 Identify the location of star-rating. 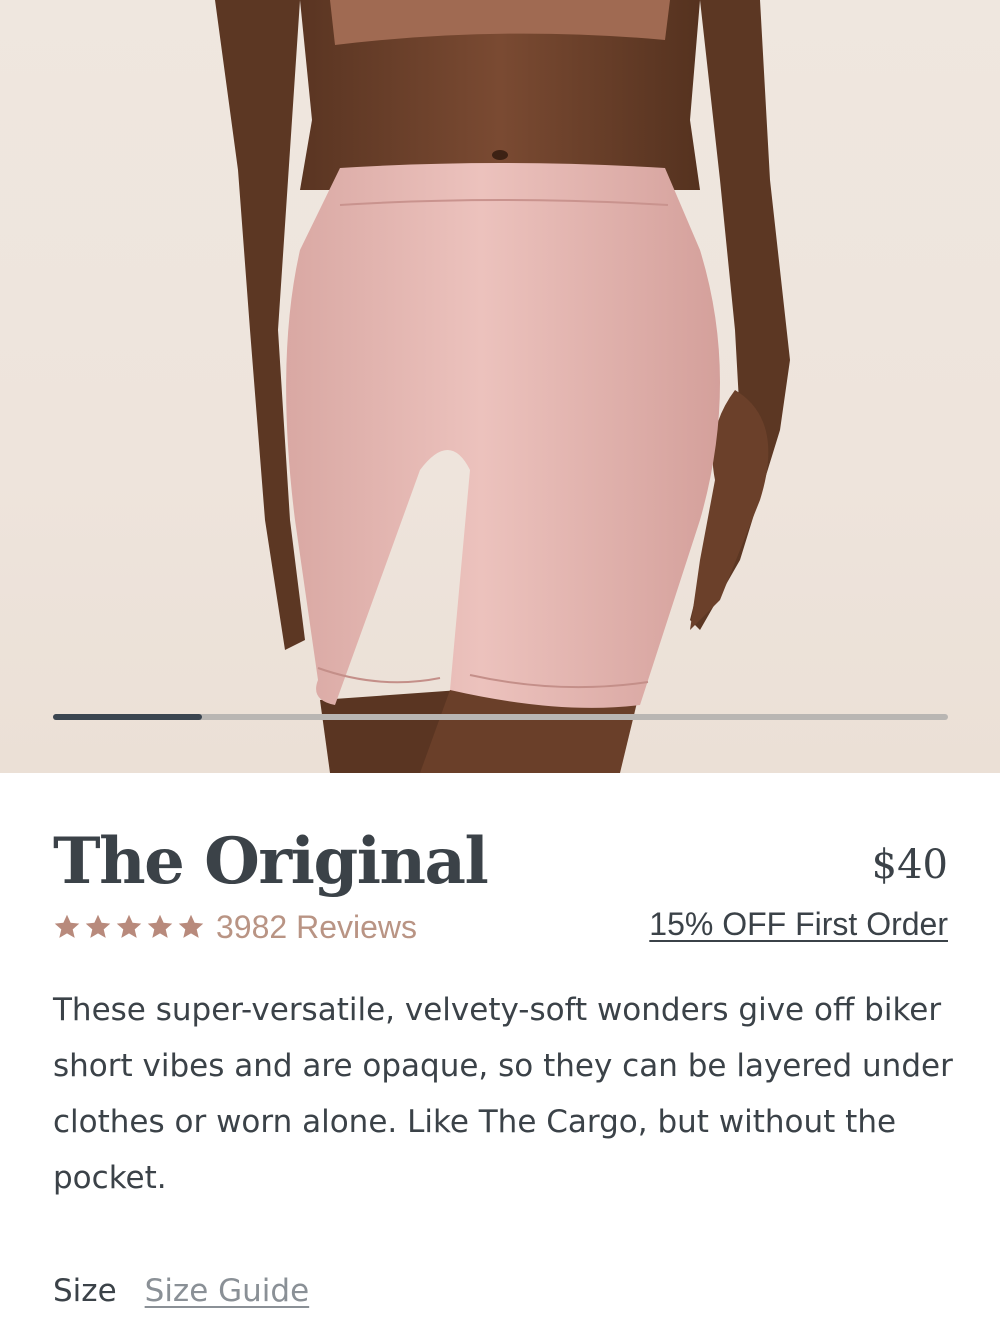
(129, 927).